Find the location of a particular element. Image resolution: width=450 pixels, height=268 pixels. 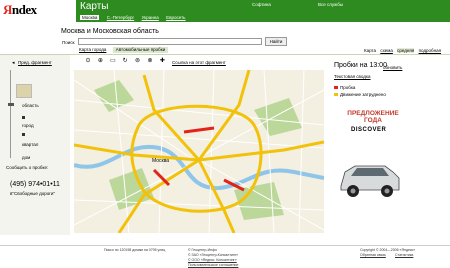

find-button: Найти is located at coordinates (276, 41).